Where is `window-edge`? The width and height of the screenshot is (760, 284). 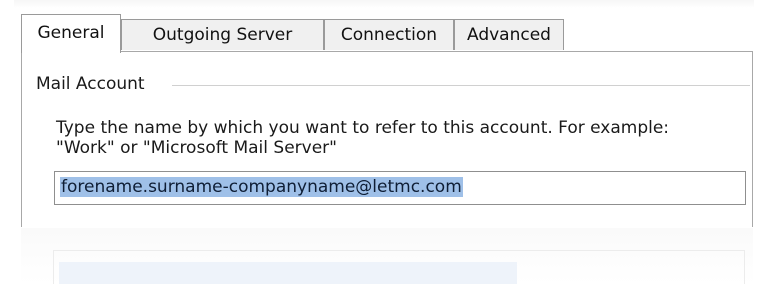 window-edge is located at coordinates (384, 4).